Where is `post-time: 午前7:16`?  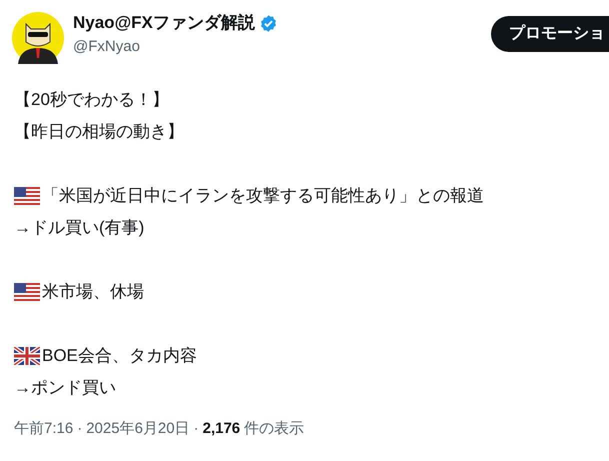
post-time: 午前7:16 is located at coordinates (44, 429).